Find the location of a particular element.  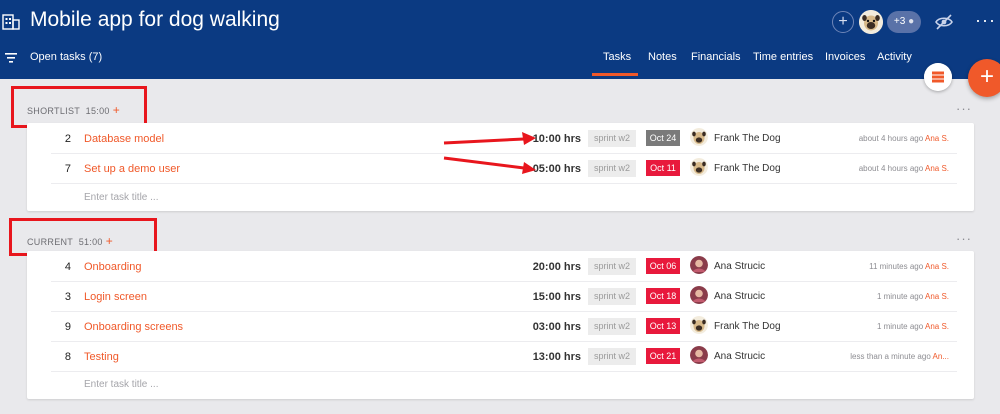

person-icon: ● is located at coordinates (911, 21).